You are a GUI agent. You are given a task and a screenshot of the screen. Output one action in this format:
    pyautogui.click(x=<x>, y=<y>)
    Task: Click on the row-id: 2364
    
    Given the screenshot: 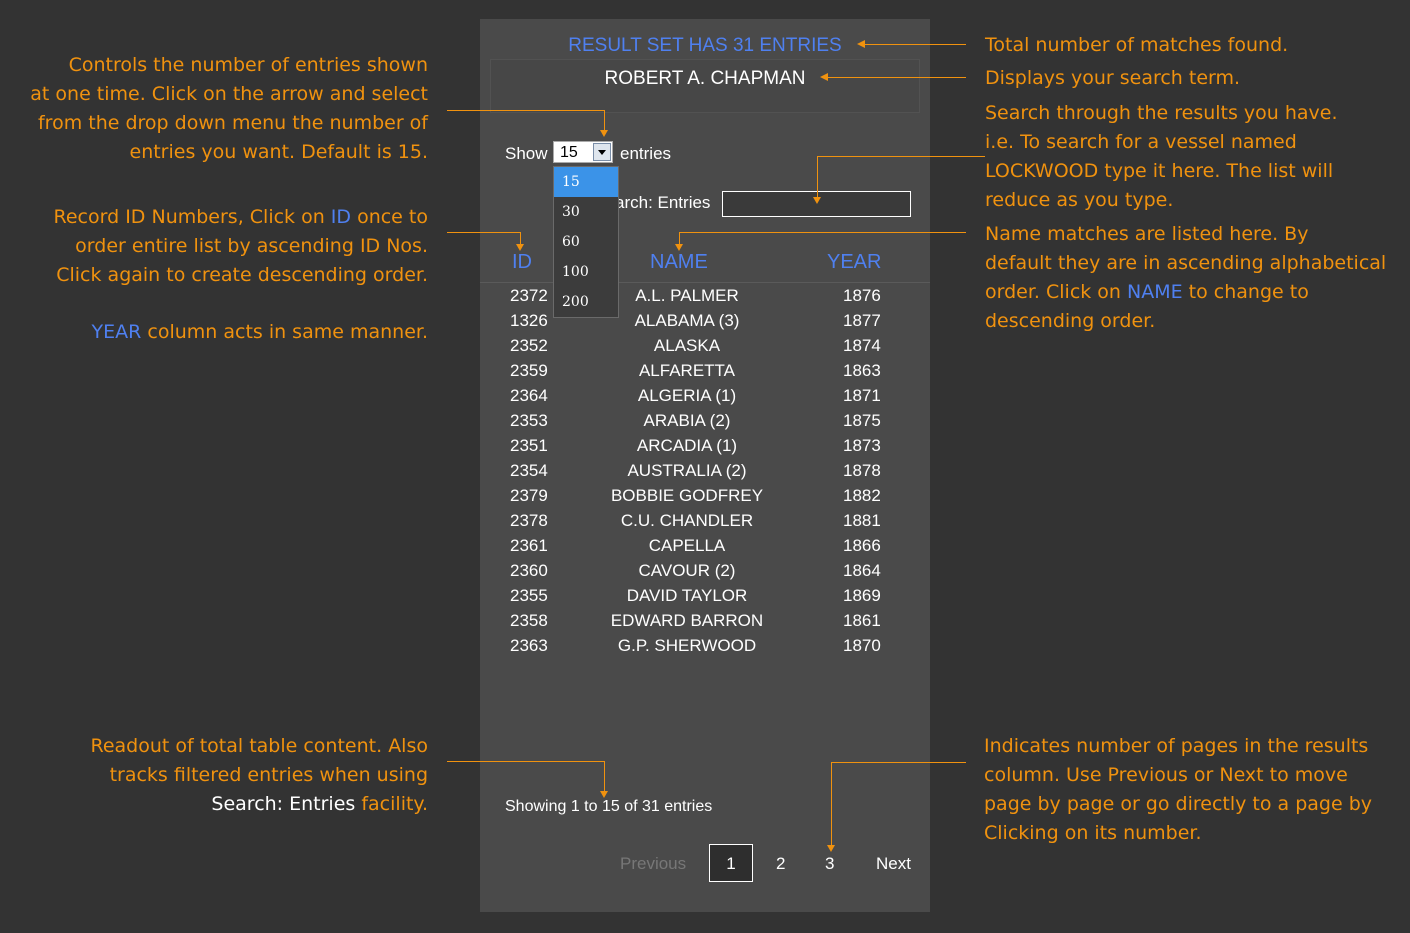 What is the action you would take?
    pyautogui.click(x=529, y=395)
    